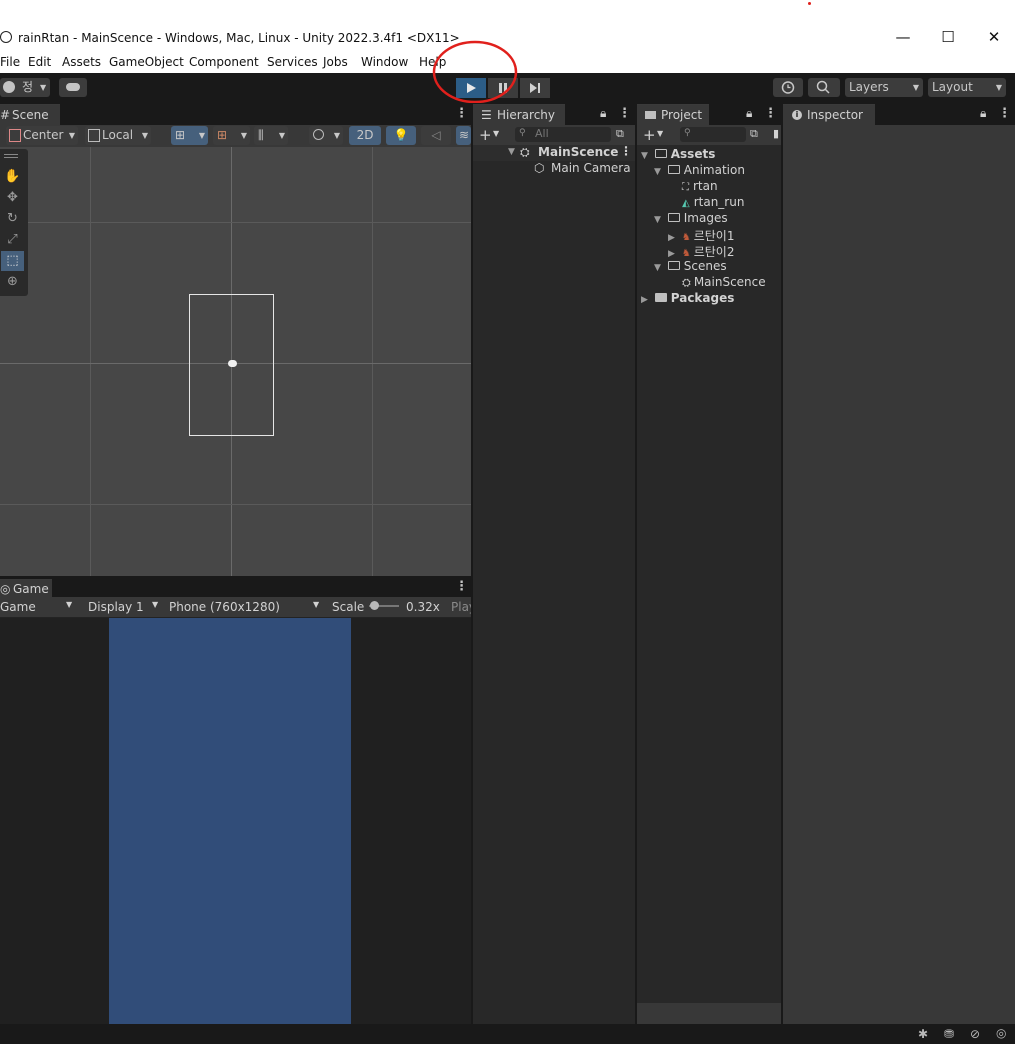 The width and height of the screenshot is (1015, 1044). What do you see at coordinates (824, 87) in the screenshot?
I see `search-button` at bounding box center [824, 87].